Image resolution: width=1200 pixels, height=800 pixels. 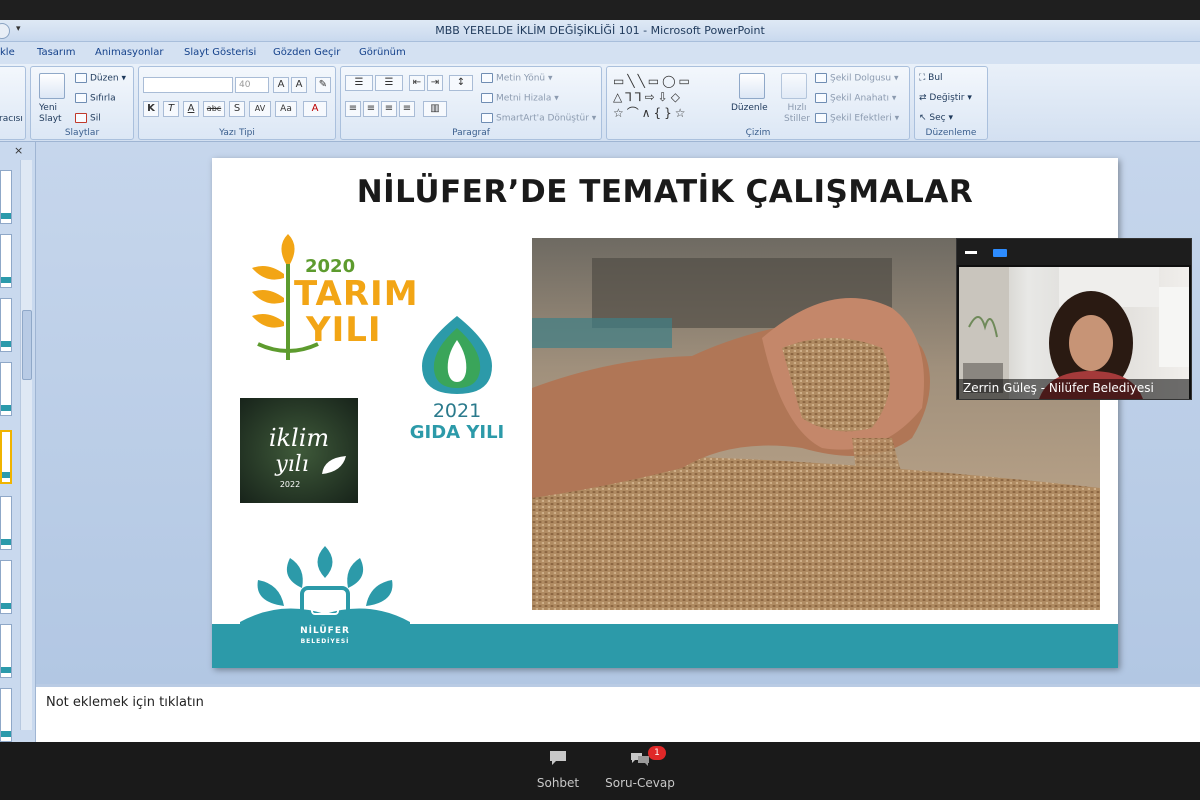 I want to click on shape-fill-icon, so click(x=821, y=78).